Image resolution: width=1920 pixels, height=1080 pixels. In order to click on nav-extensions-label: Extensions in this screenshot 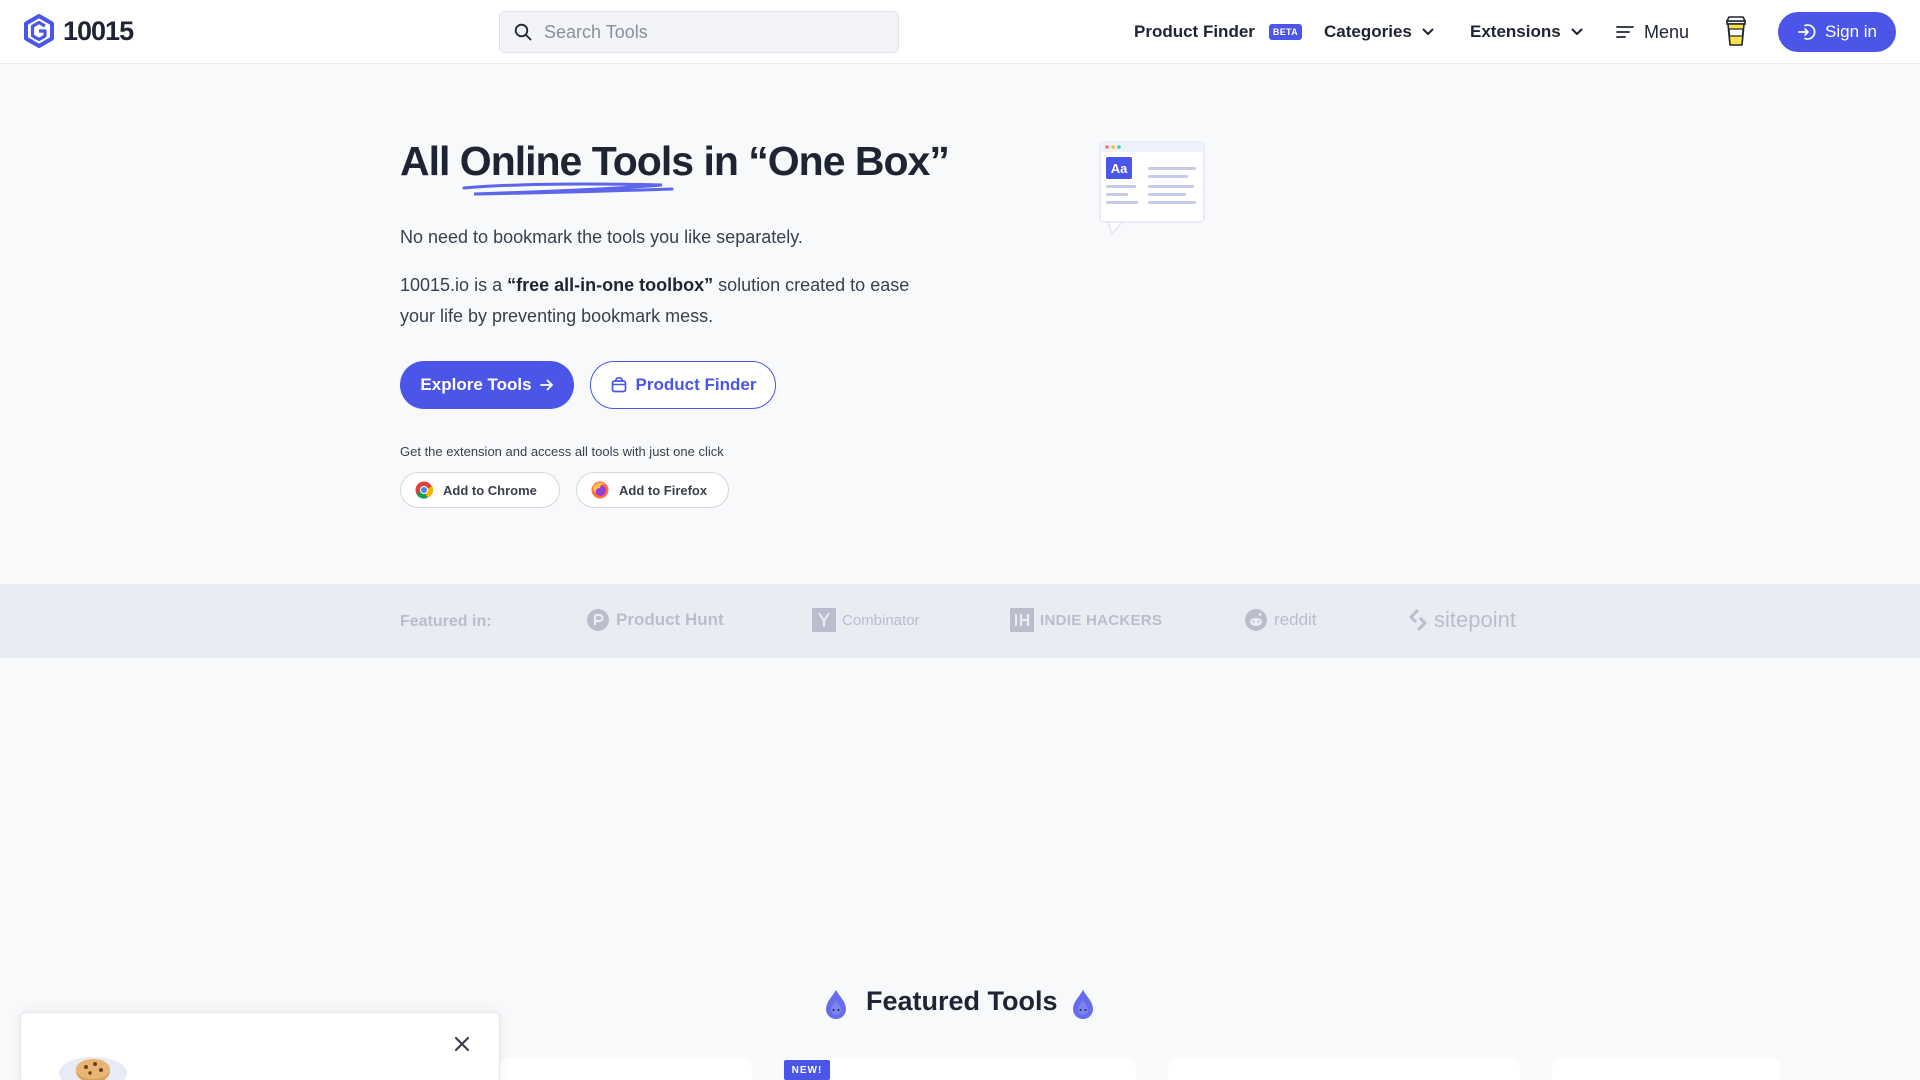, I will do `click(1515, 31)`.